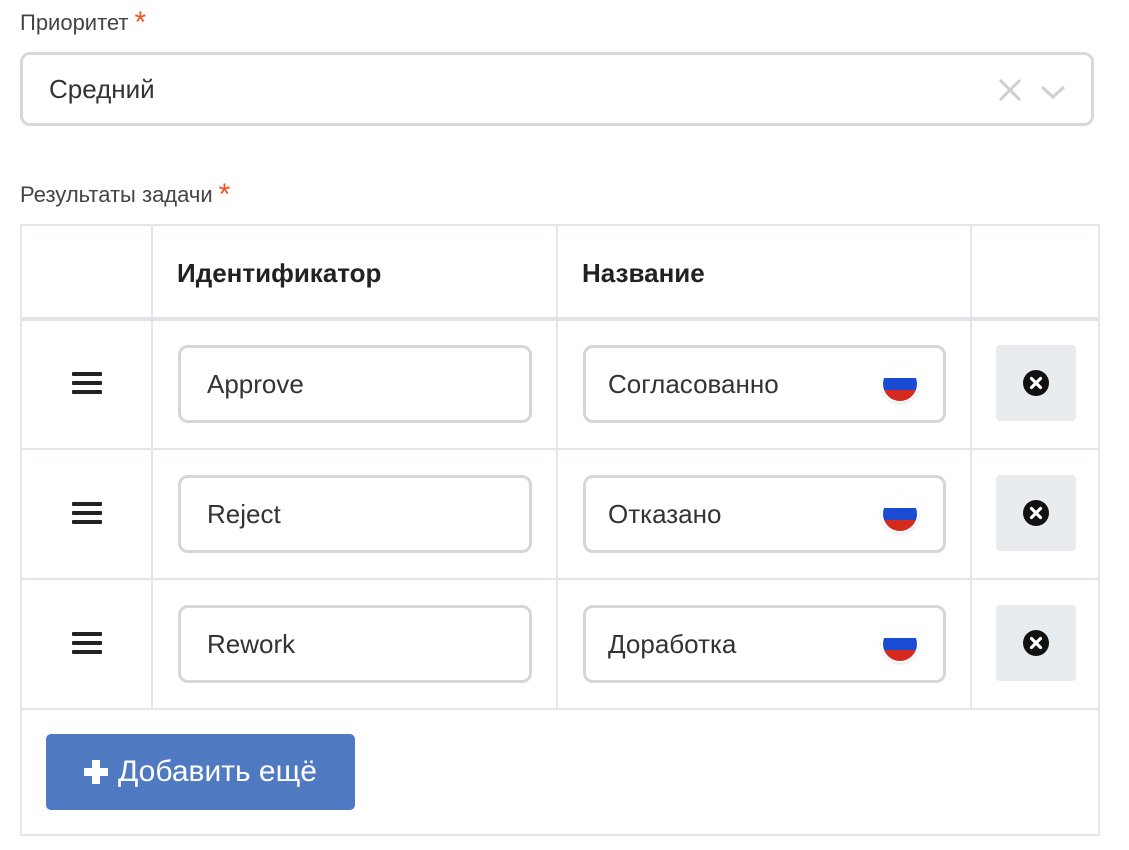 This screenshot has height=850, width=1129. I want to click on name-input: Согласованно, so click(764, 384).